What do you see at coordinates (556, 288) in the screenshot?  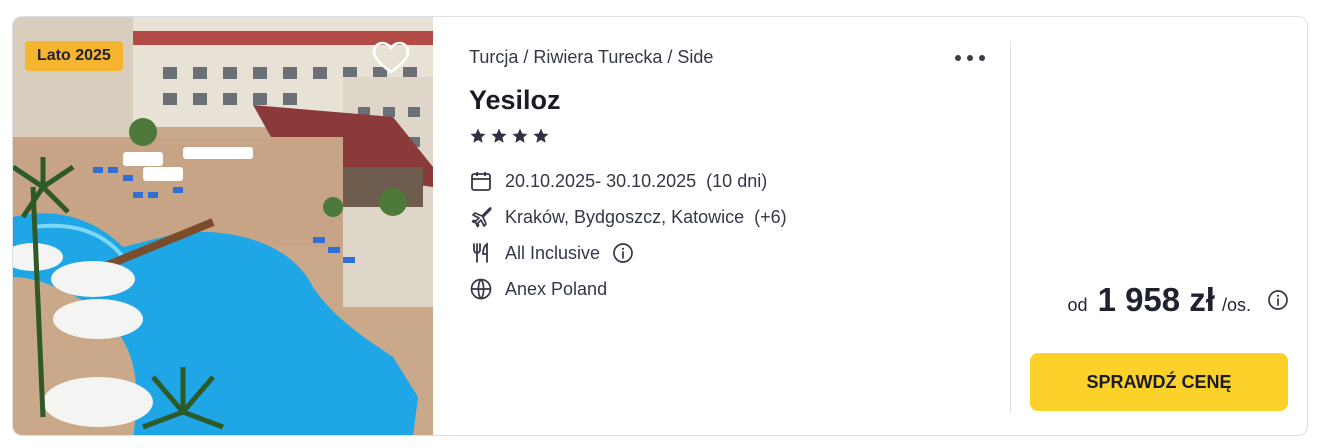 I see `operator-text: Anex Poland` at bounding box center [556, 288].